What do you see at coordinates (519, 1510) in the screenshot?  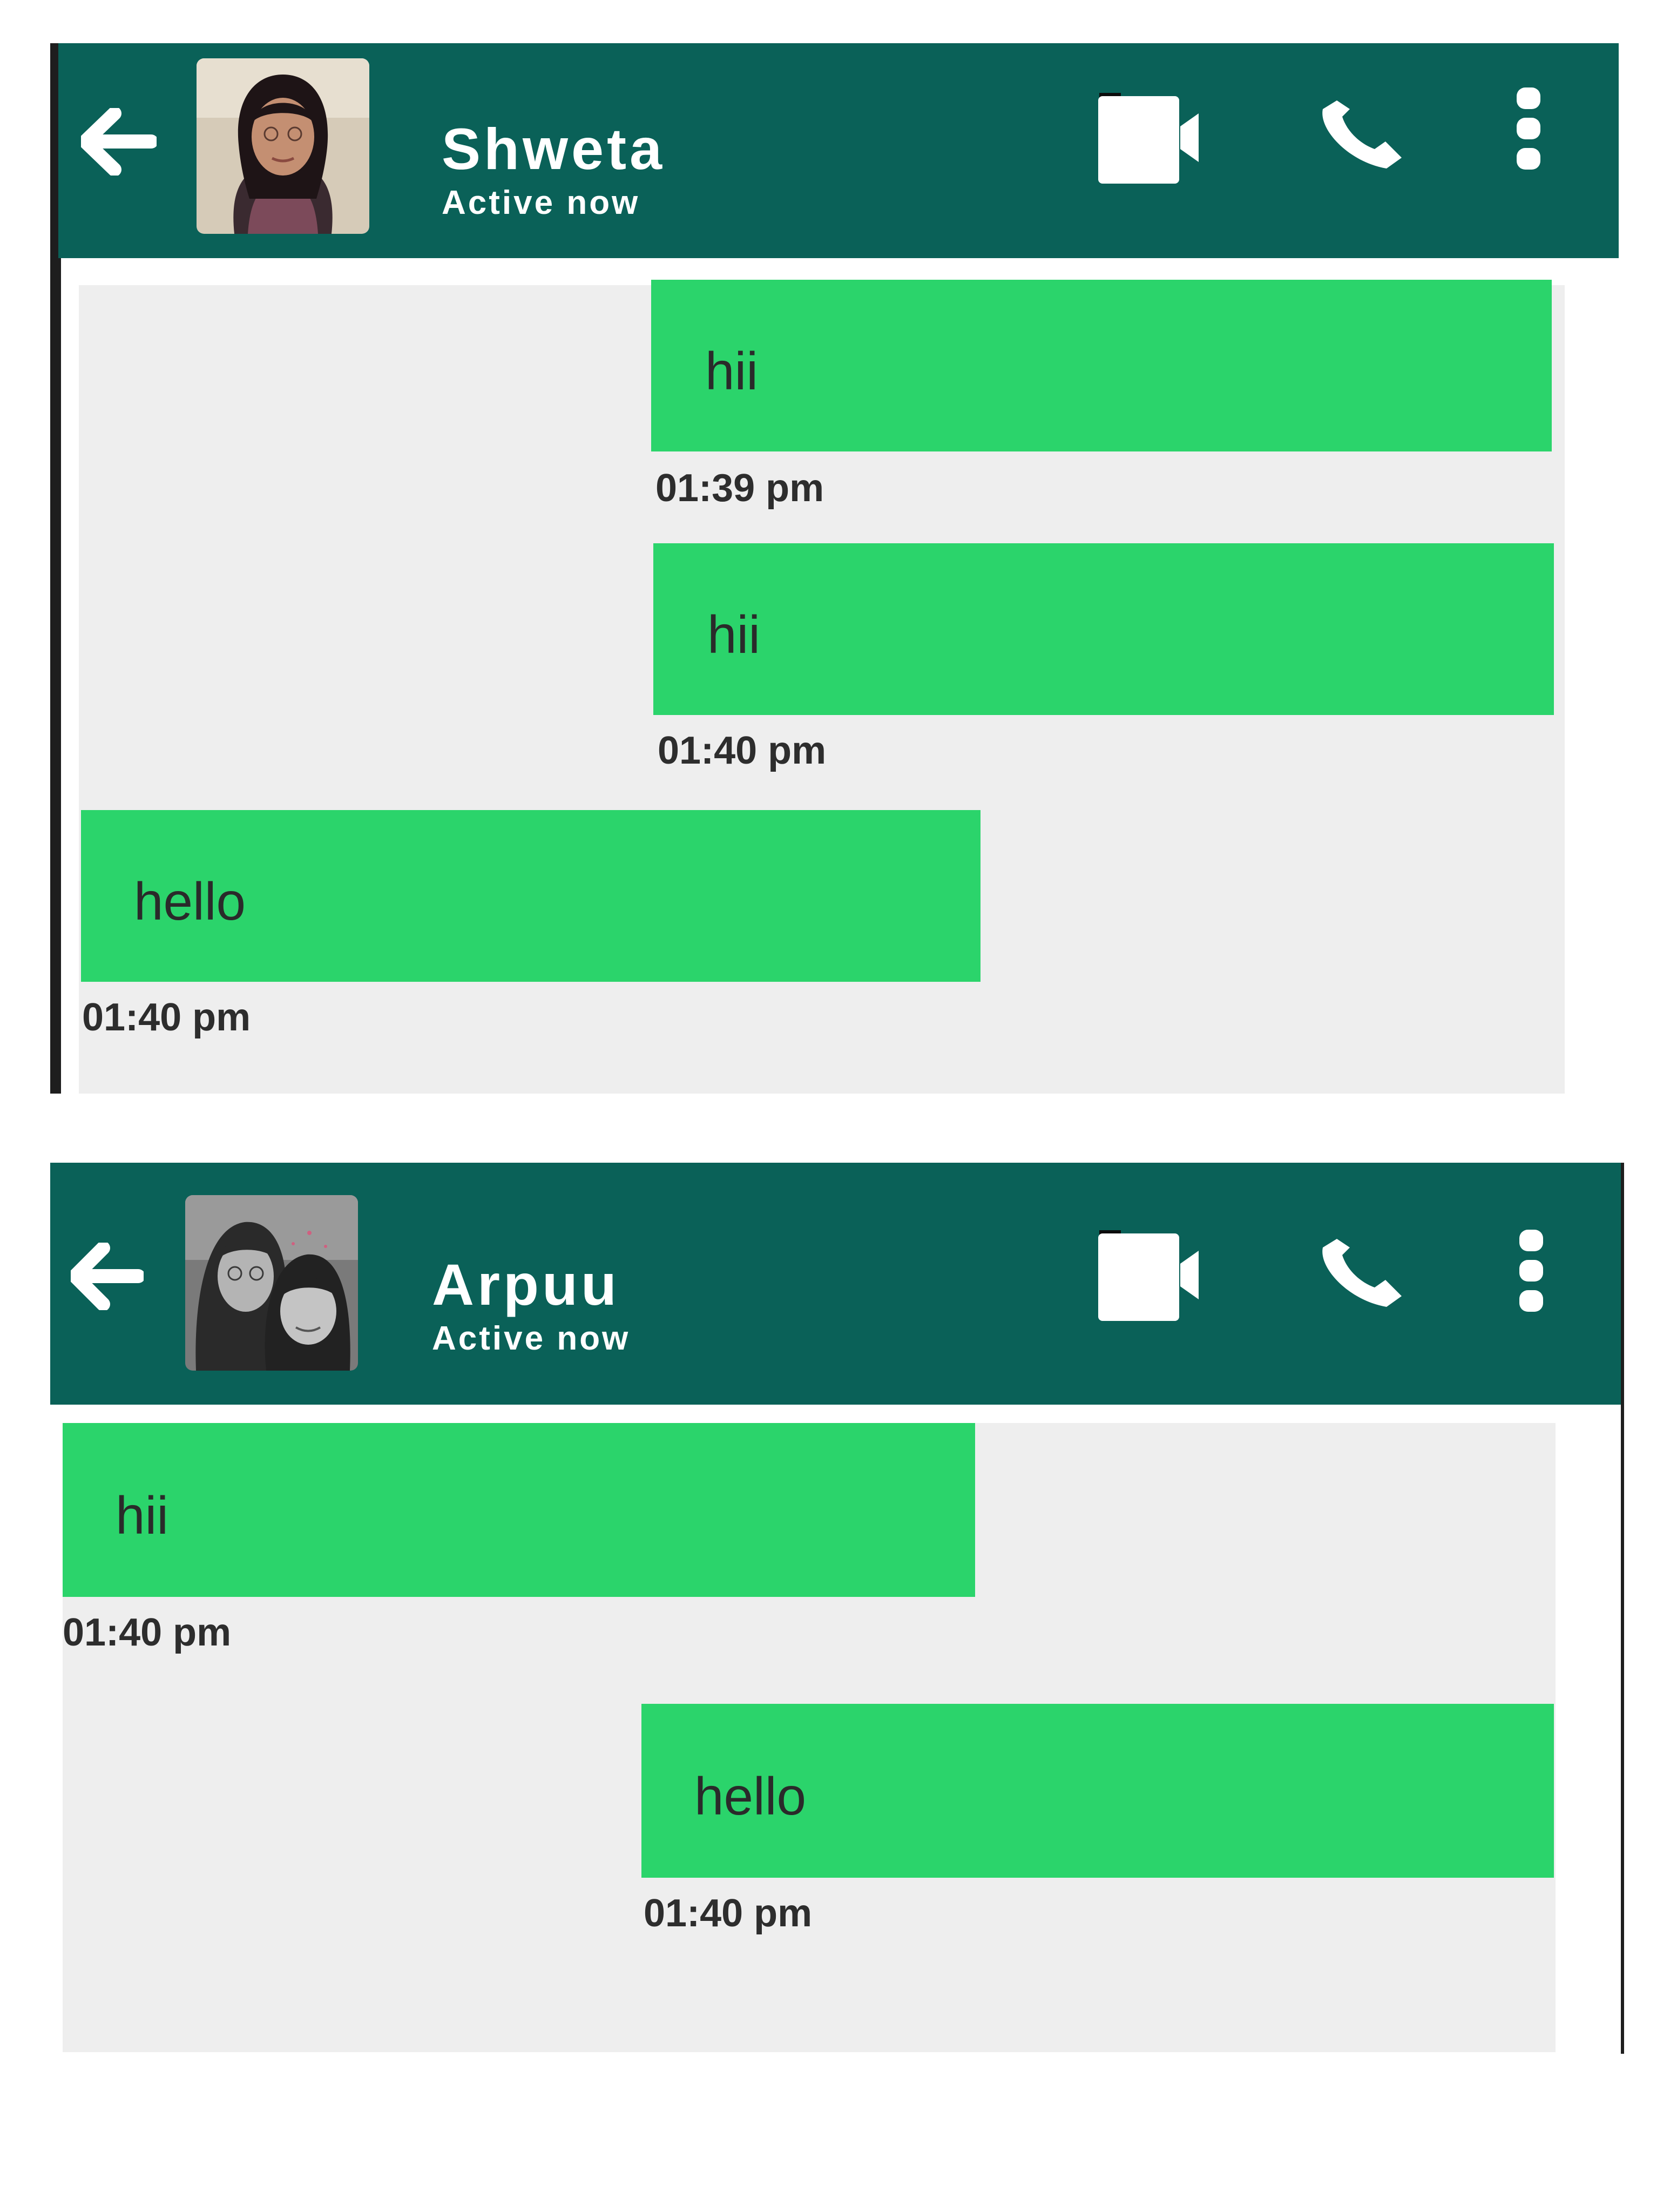 I see `message-bubble-received` at bounding box center [519, 1510].